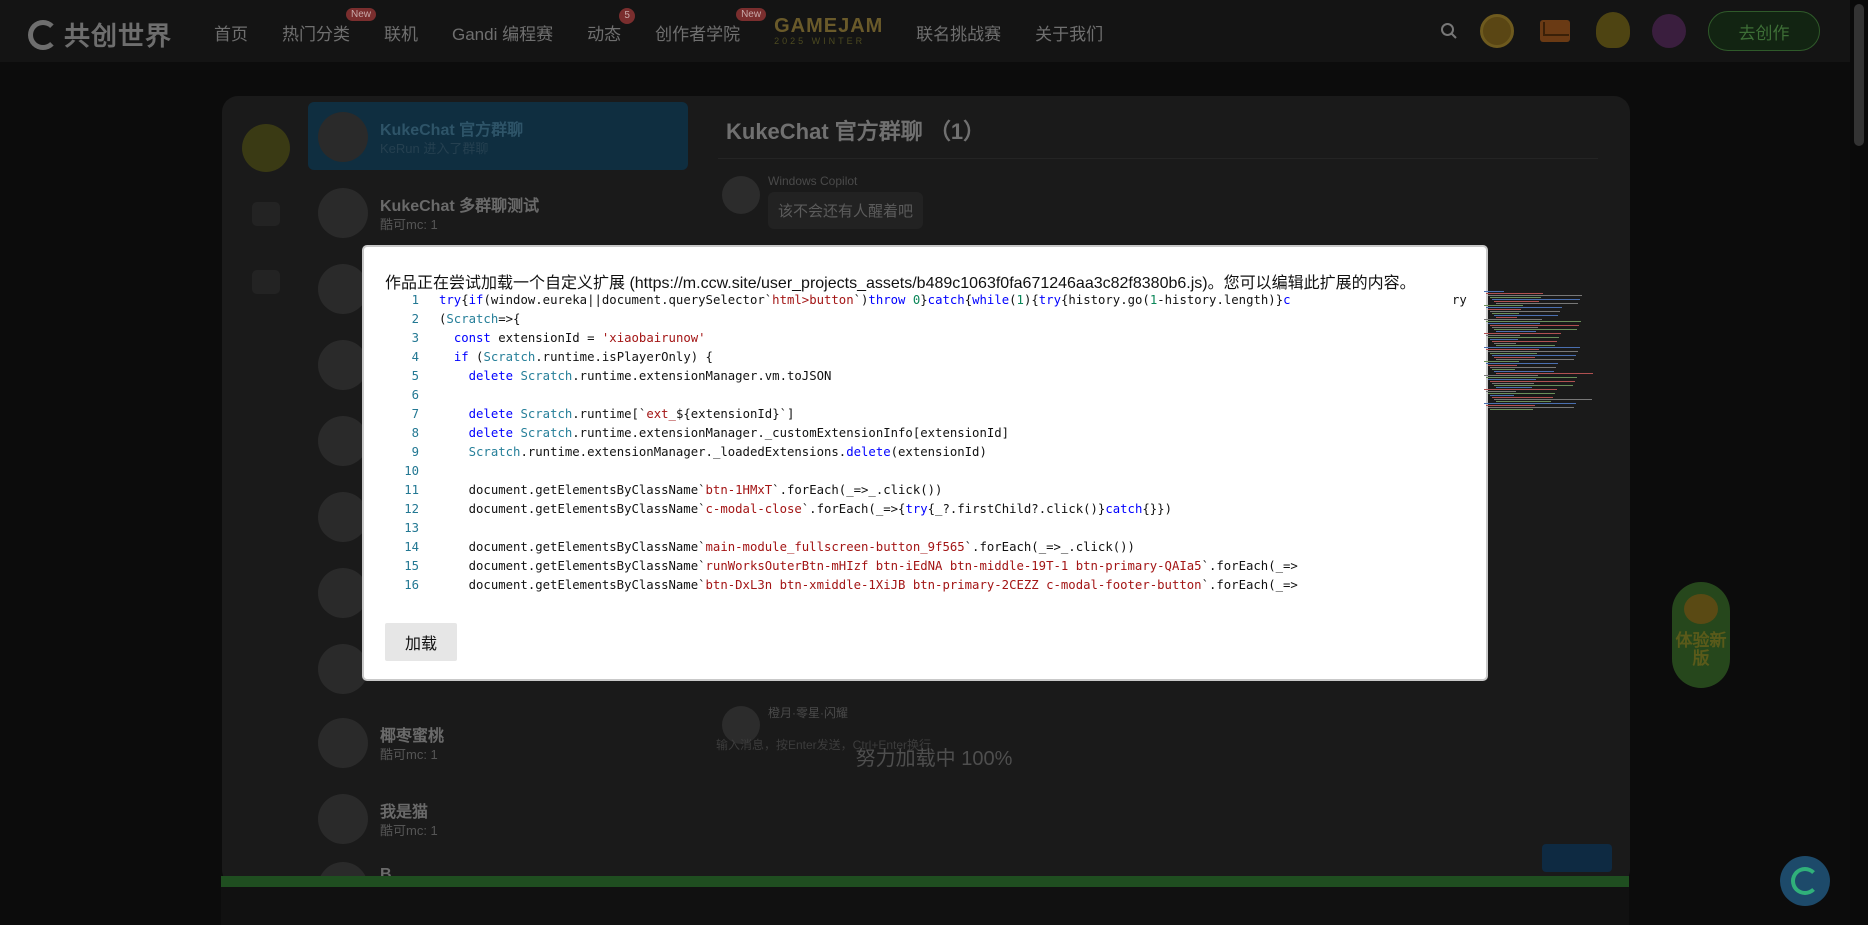  What do you see at coordinates (266, 282) in the screenshot?
I see `contacts-icon` at bounding box center [266, 282].